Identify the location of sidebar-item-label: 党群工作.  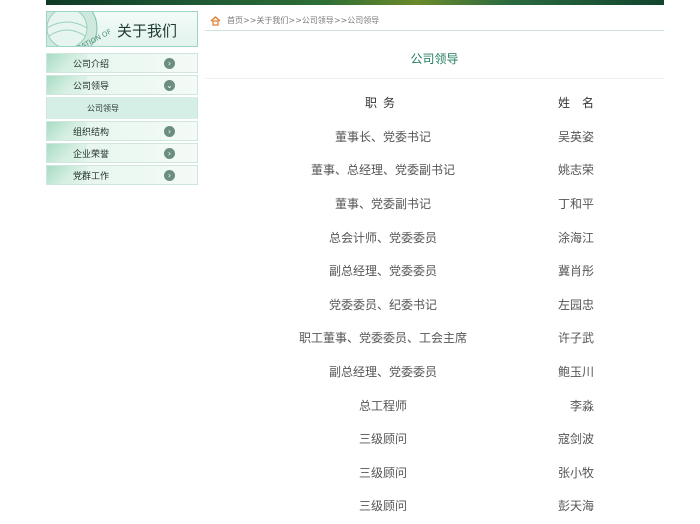
(91, 176).